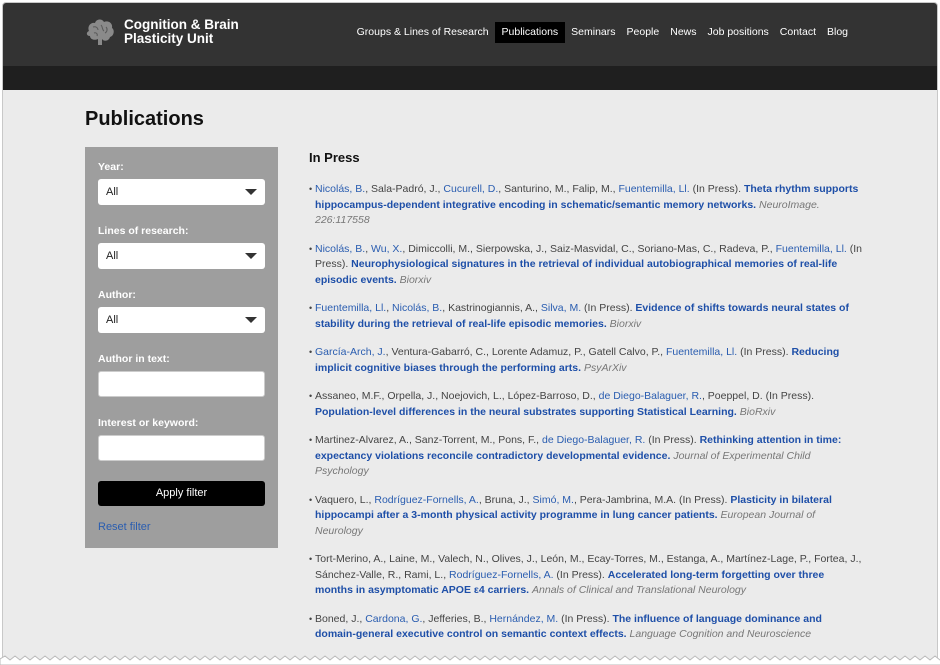 Image resolution: width=940 pixels, height=665 pixels. Describe the element at coordinates (470, 78) in the screenshot. I see `header-subbar` at that location.